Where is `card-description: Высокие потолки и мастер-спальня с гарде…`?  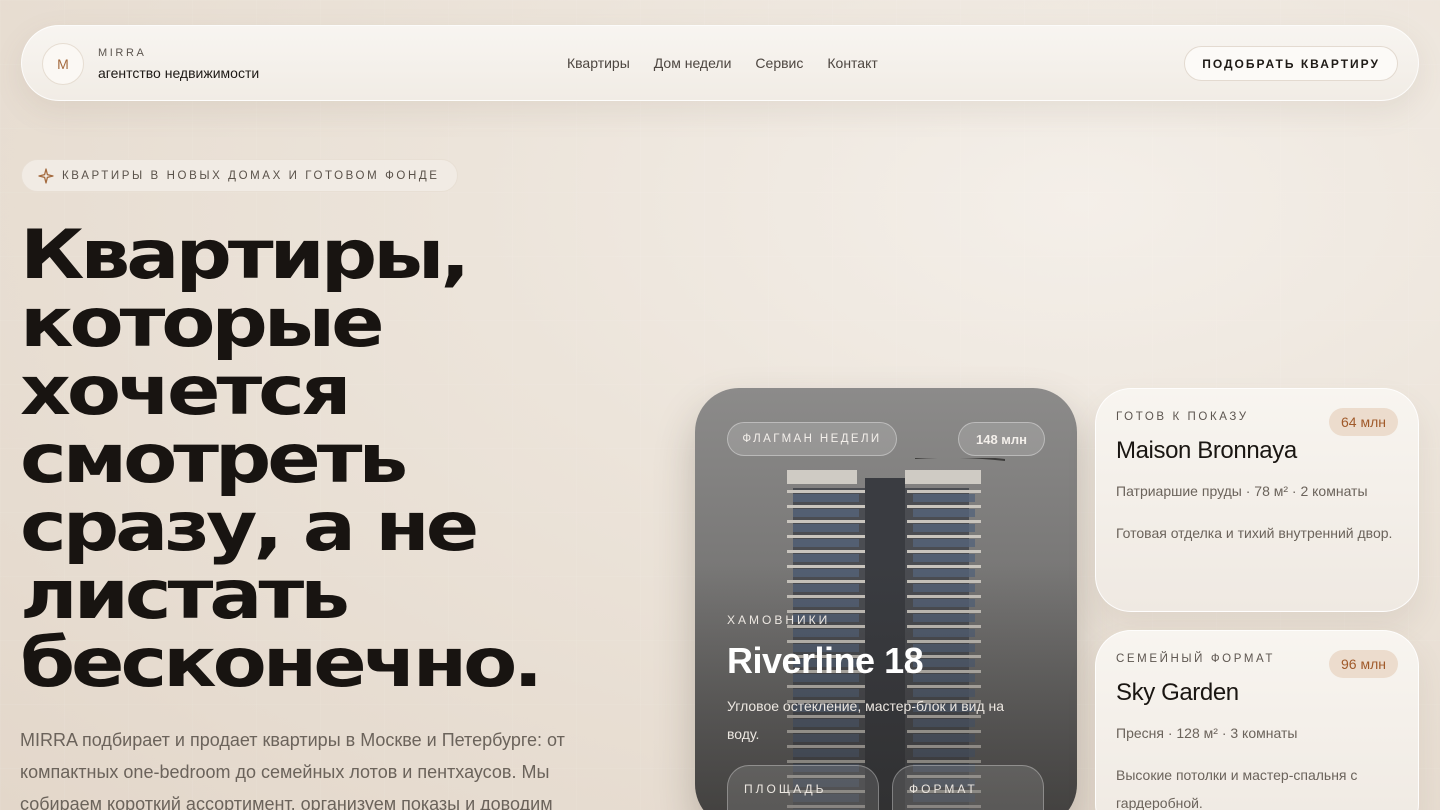
card-description: Высокие потолки и мастер-спальня с гарде… is located at coordinates (1237, 788).